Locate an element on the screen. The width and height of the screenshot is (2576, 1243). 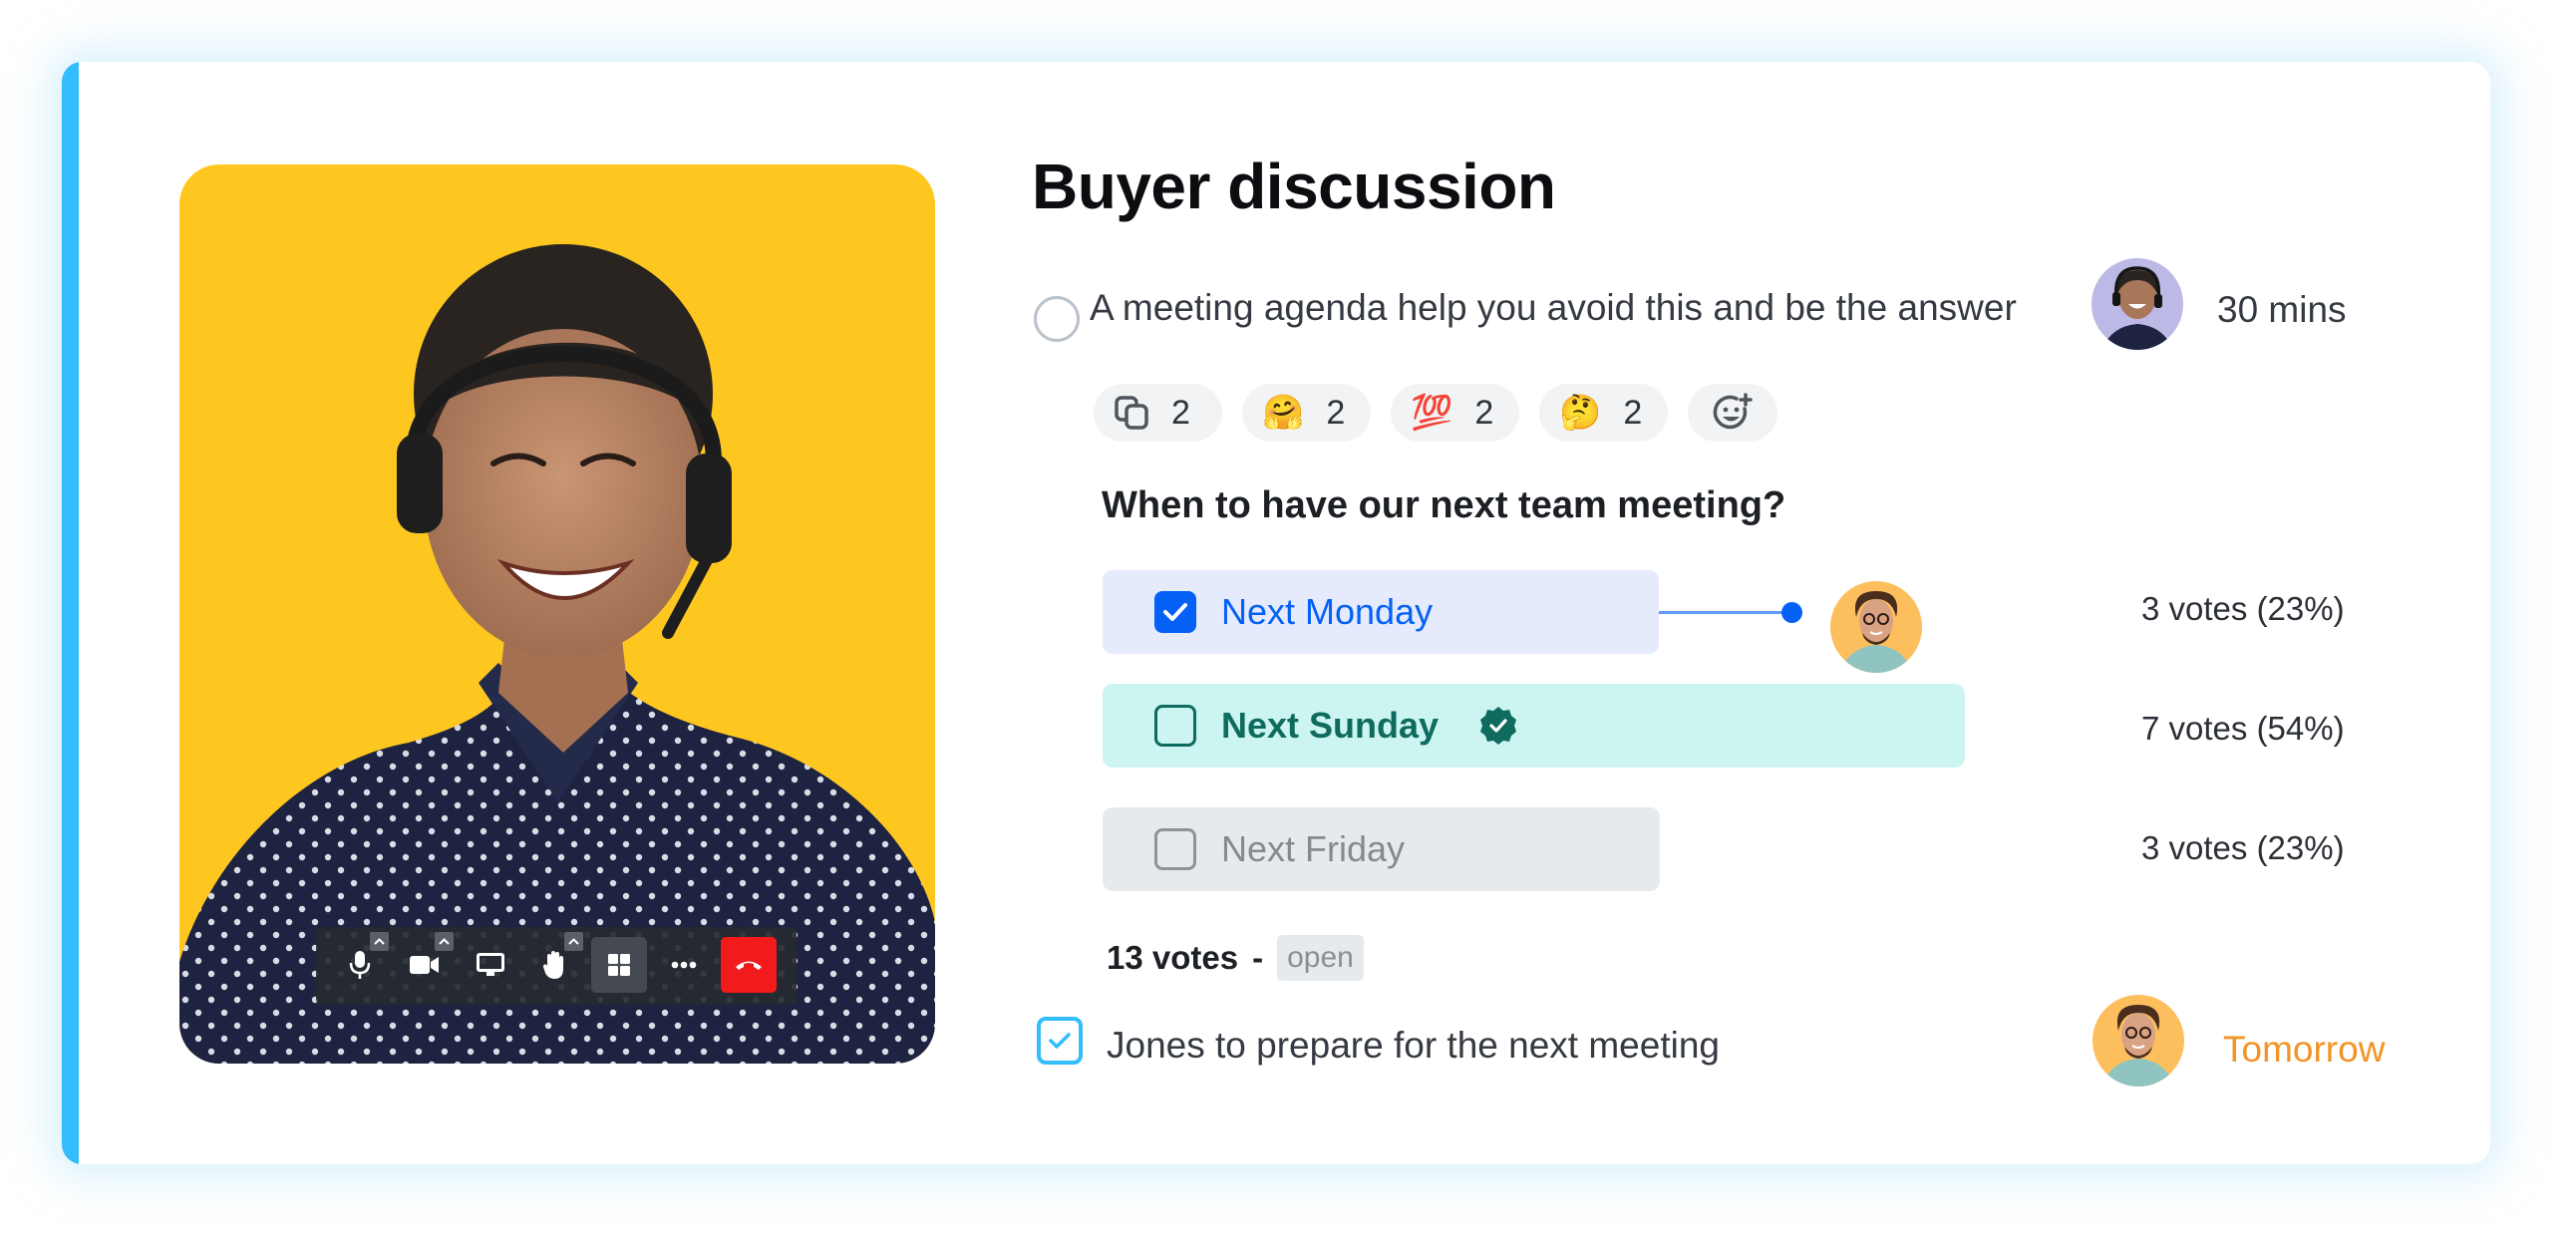
reaction-bar: 2 🤗 2 💯 2 🤔 2 is located at coordinates (1435, 413).